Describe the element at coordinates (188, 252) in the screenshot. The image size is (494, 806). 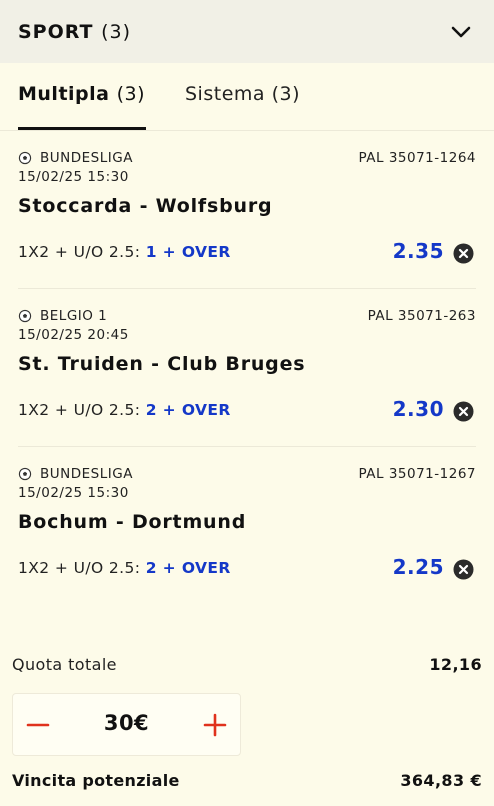
I see `selection-label: 1 + OVER` at that location.